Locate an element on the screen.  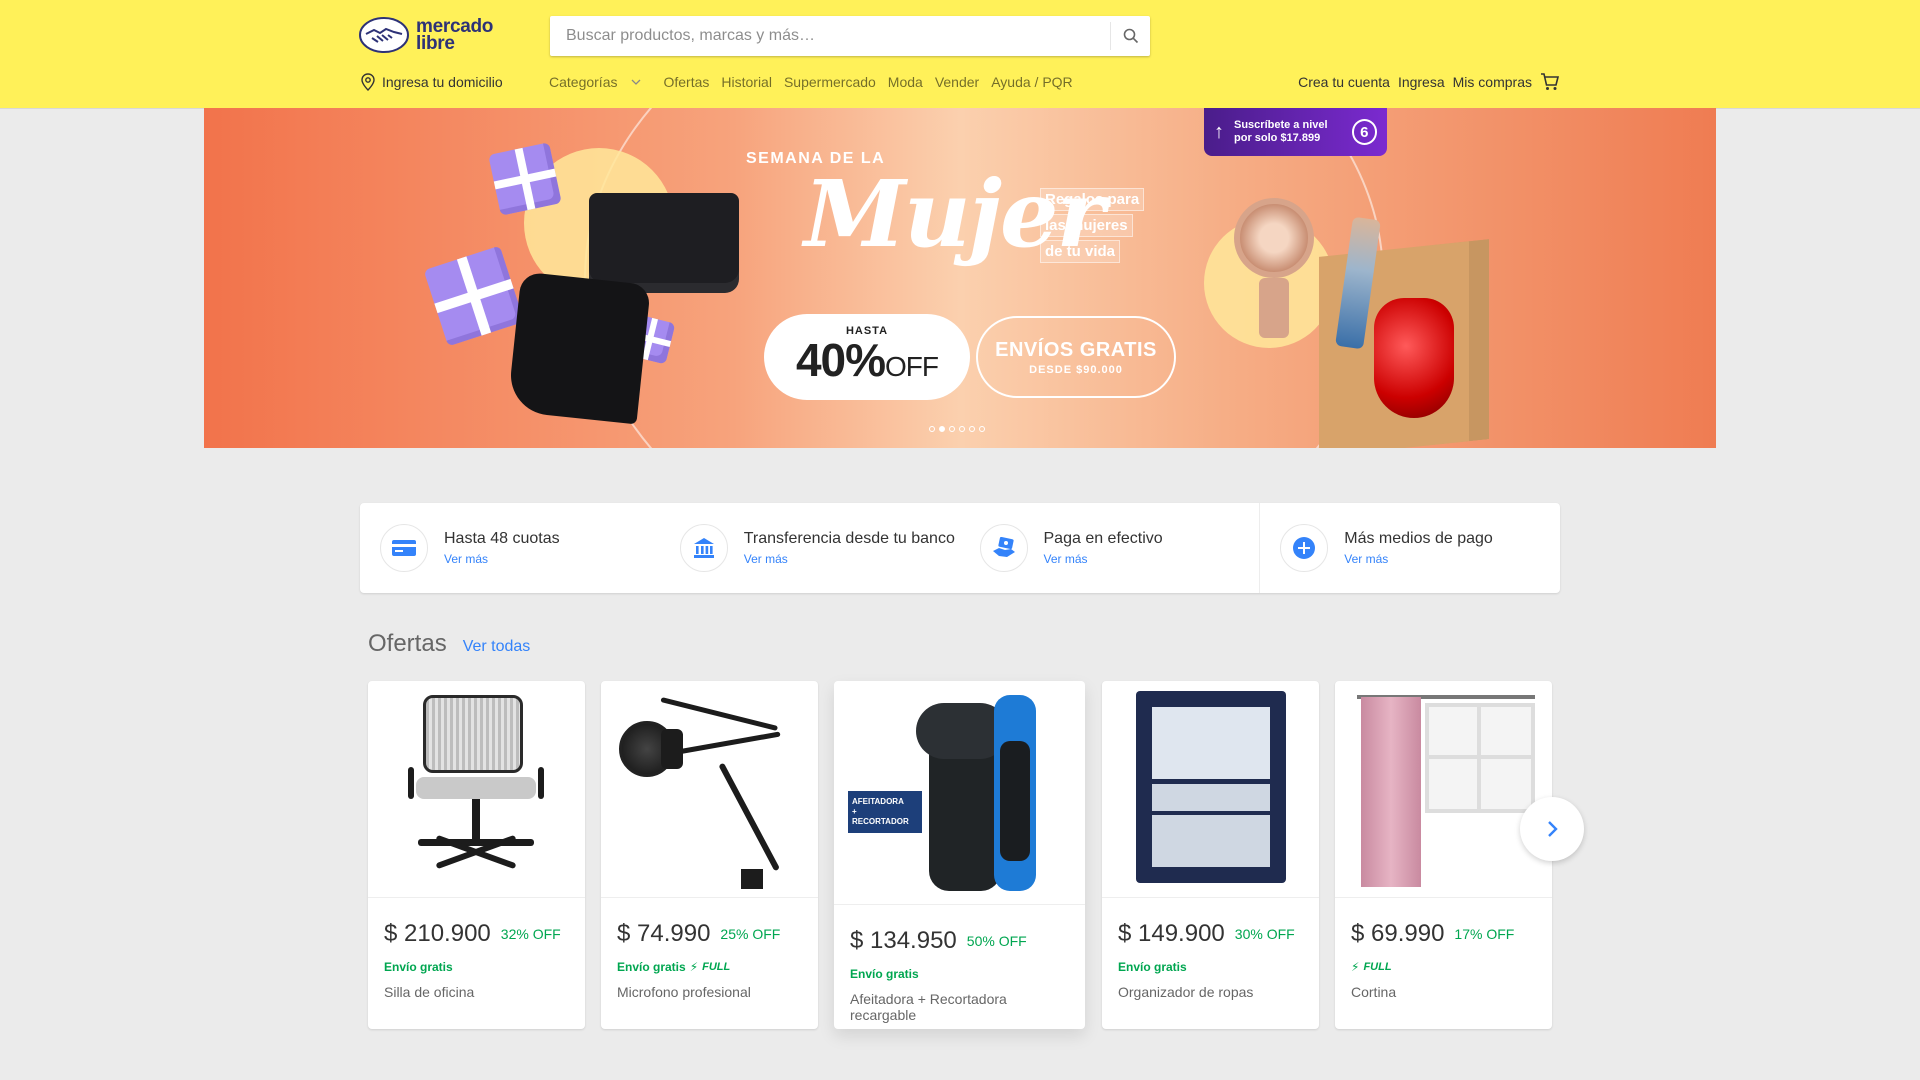
discount-suffix: OFF is located at coordinates (912, 366).